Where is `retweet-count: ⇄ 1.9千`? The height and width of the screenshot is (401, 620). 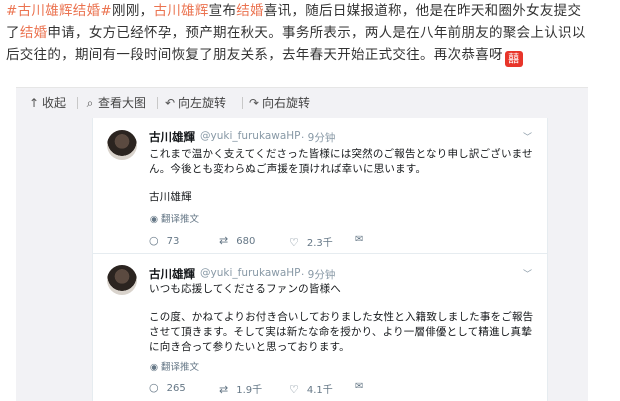
retweet-count: ⇄ 1.9千 is located at coordinates (241, 389).